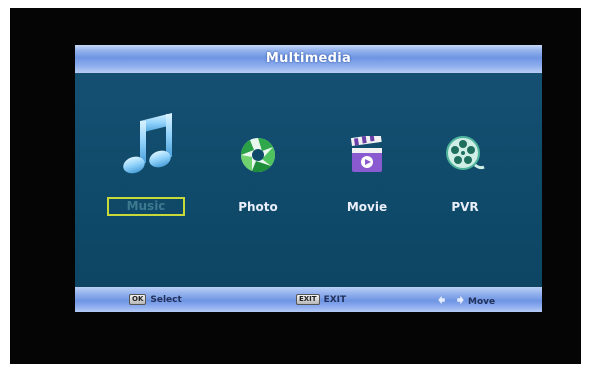 The image size is (589, 367). I want to click on move-hint: Move, so click(465, 300).